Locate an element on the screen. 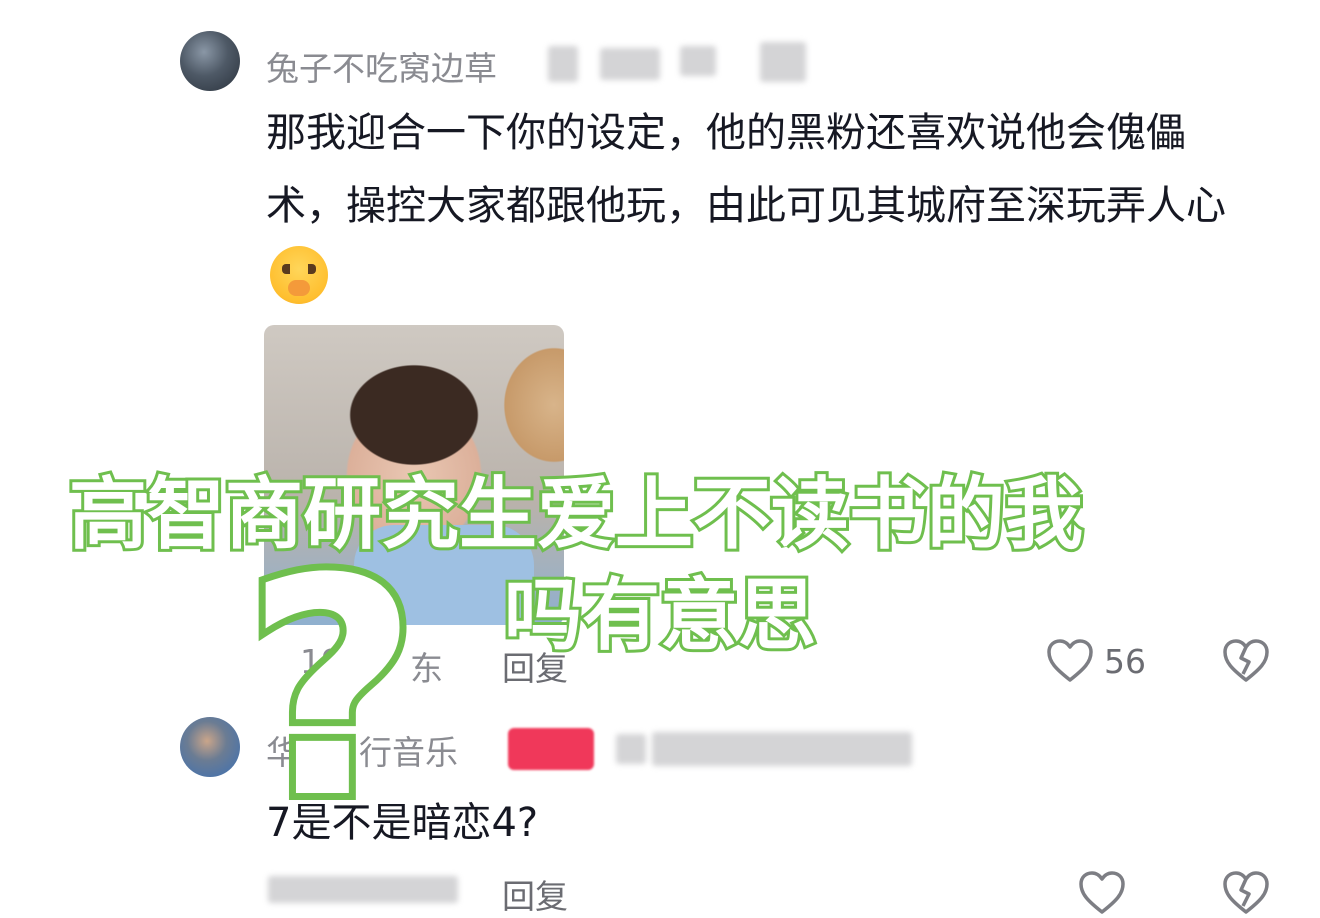  level-badge is located at coordinates (551, 749).